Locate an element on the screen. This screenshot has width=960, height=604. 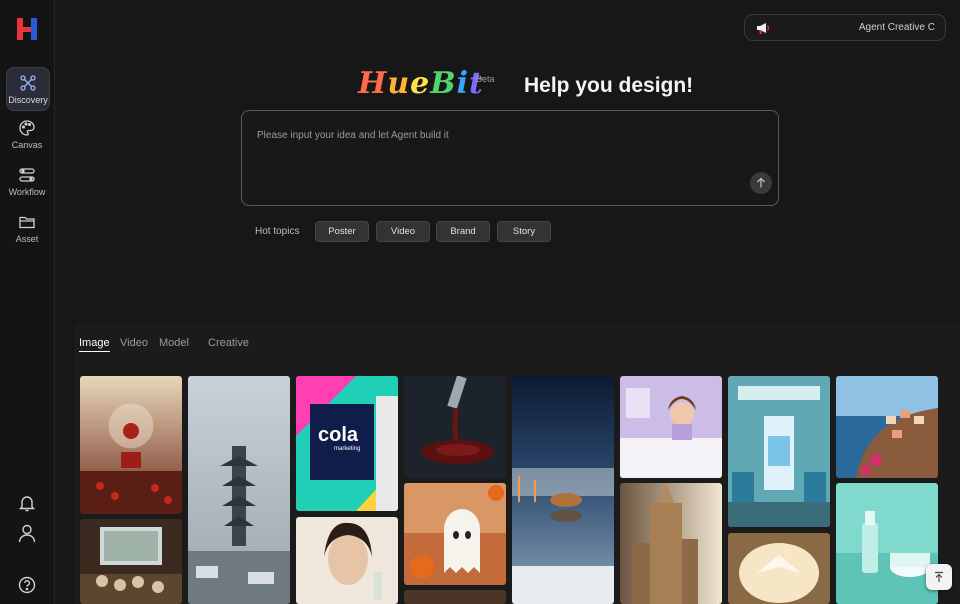
folder-icon is located at coordinates (27, 222).